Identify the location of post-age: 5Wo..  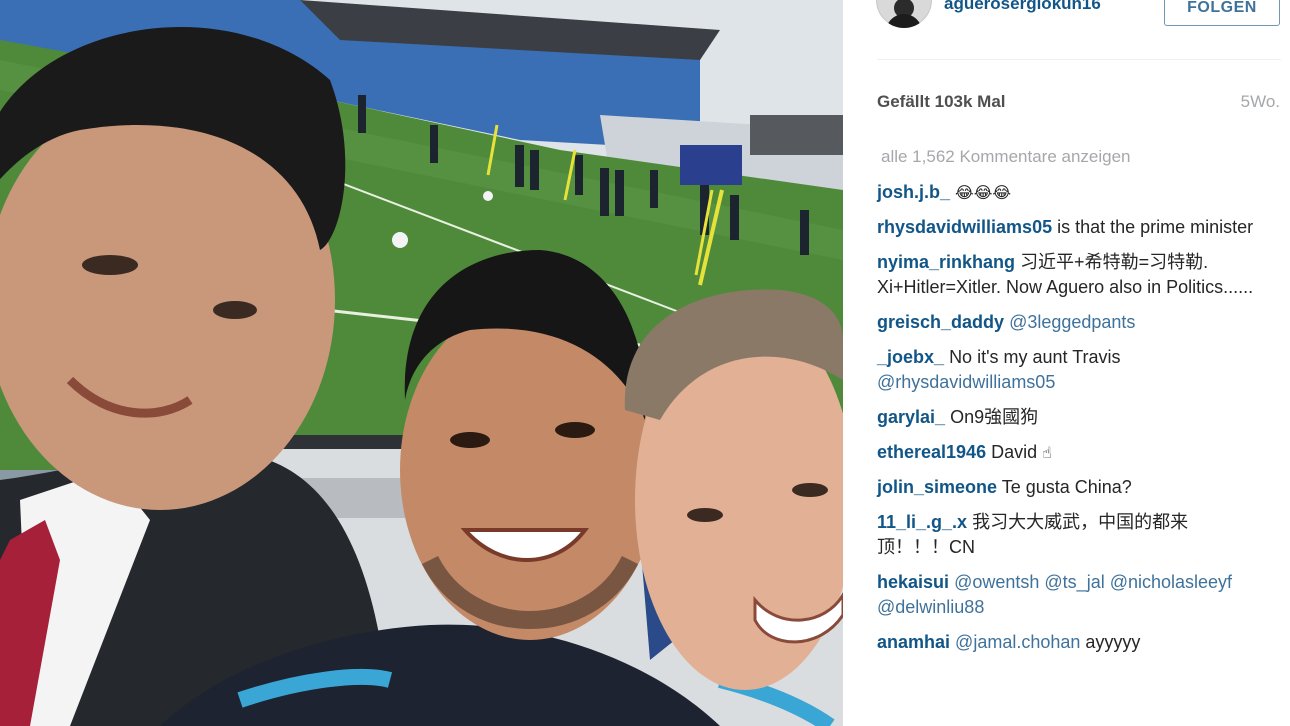
(1260, 101).